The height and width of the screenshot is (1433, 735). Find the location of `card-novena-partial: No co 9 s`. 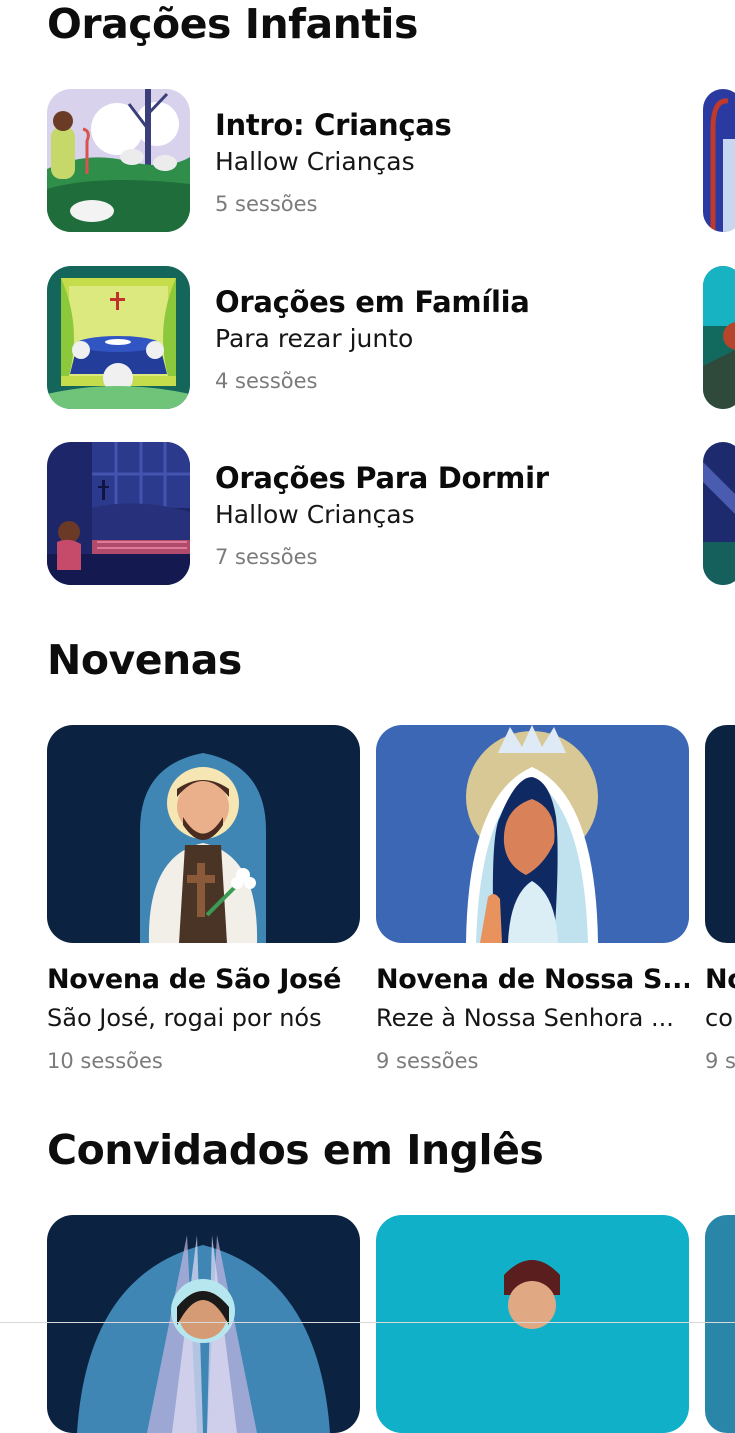

card-novena-partial: No co 9 s is located at coordinates (720, 900).